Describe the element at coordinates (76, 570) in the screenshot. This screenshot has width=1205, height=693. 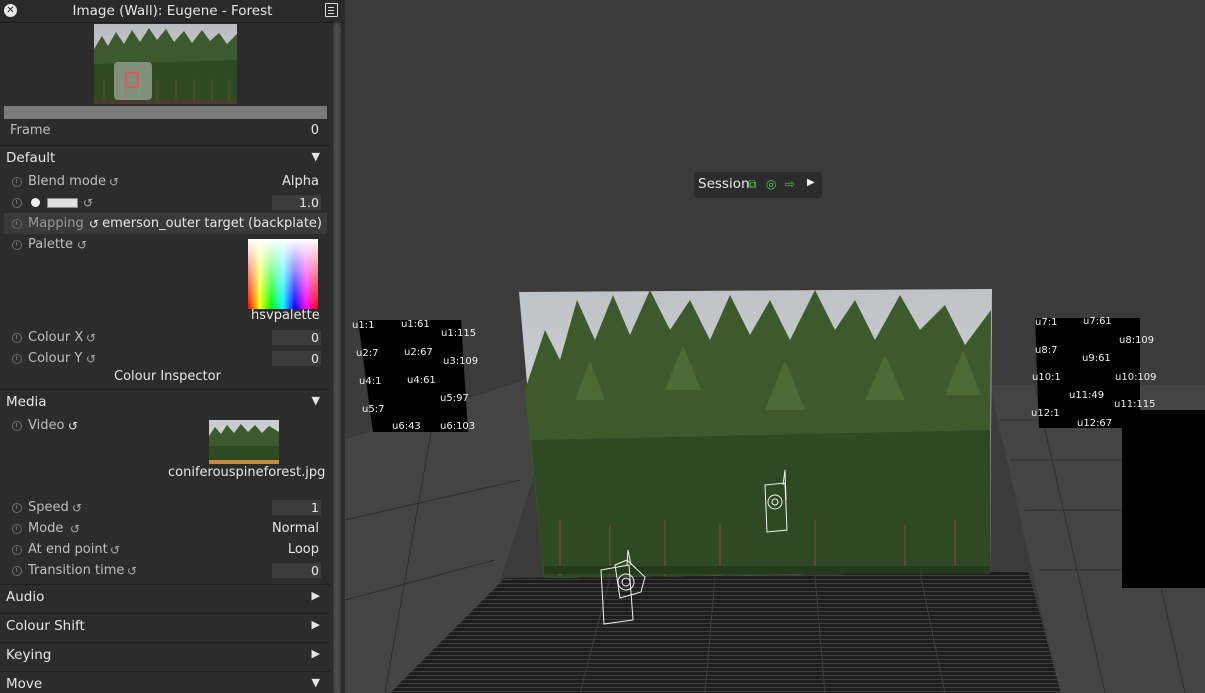
I see `transition-time-label: Transition time` at that location.